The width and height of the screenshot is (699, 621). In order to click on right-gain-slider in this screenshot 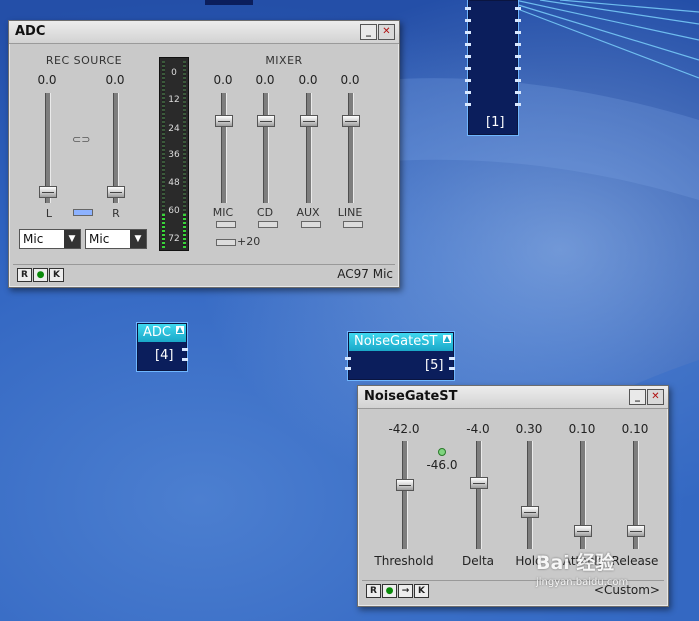, I will do `click(116, 192)`.